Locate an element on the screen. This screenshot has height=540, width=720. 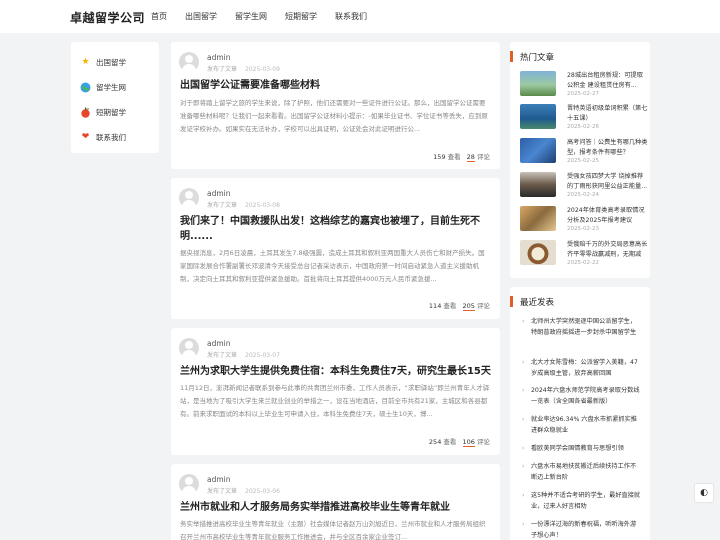
latest-post-item: 就业率达96.34% 六盘水市抓紧抓实推进群众稳就业 is located at coordinates (582, 425).